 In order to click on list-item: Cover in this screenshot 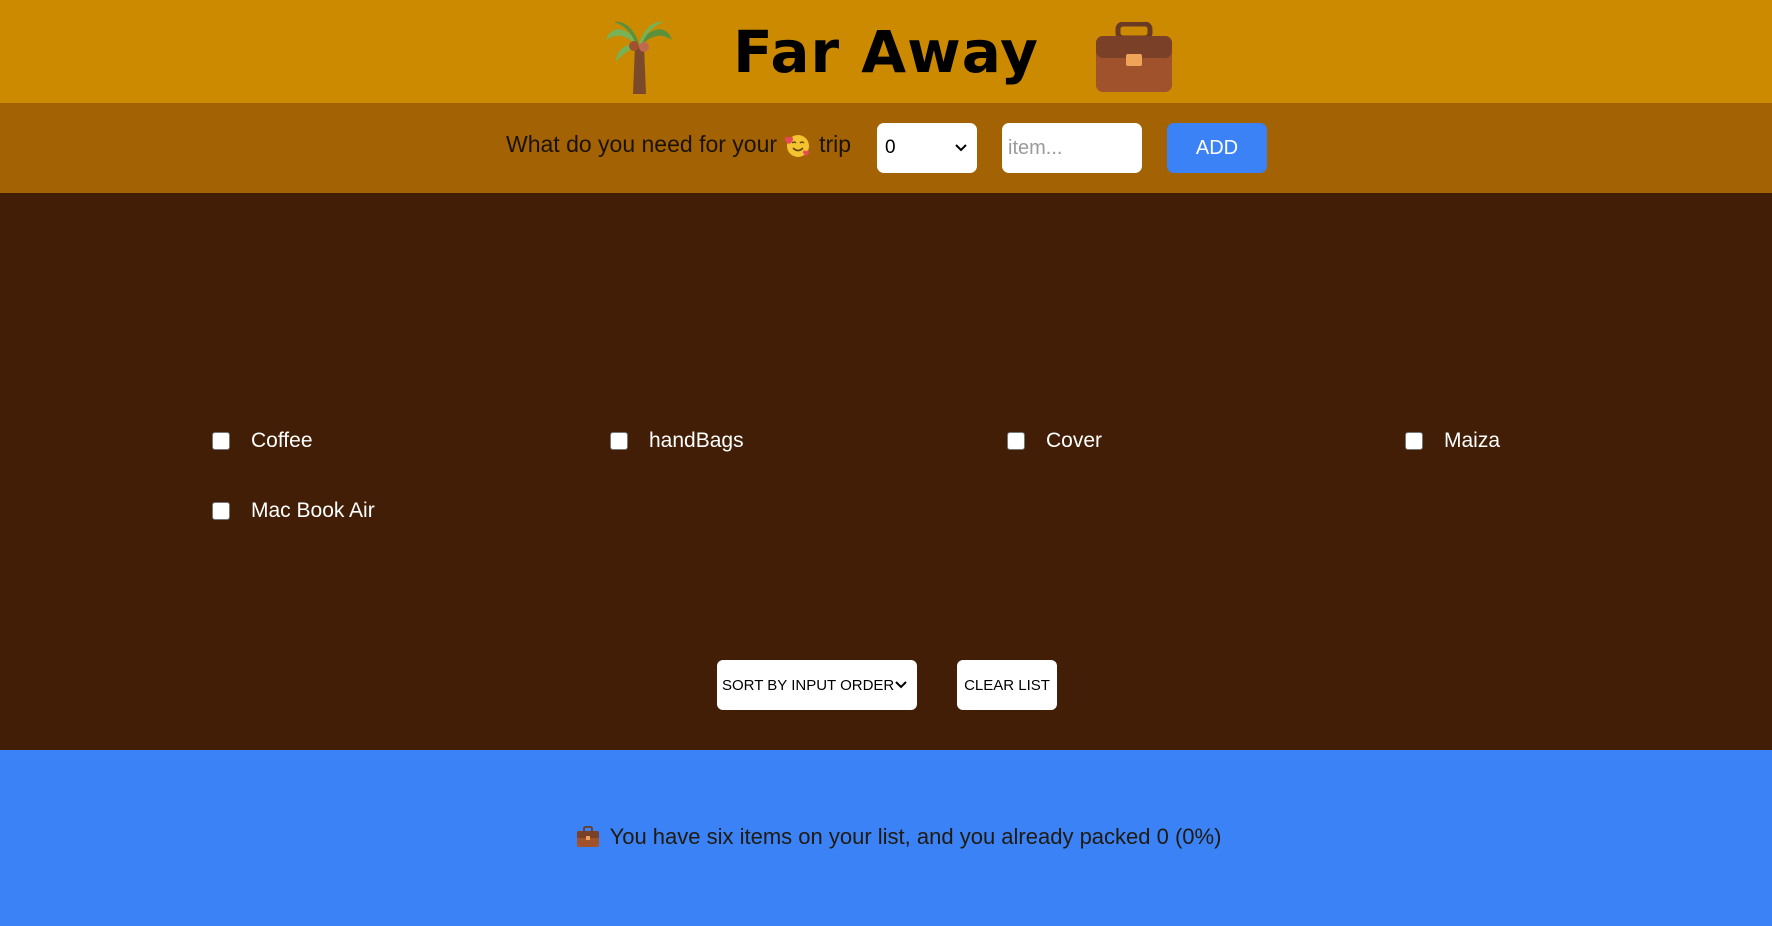, I will do `click(1054, 441)`.